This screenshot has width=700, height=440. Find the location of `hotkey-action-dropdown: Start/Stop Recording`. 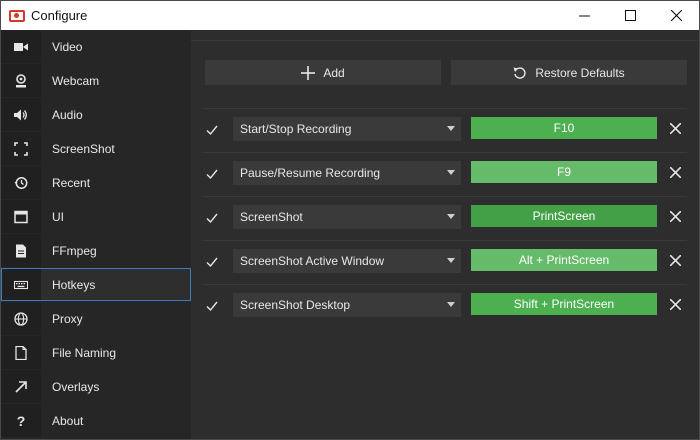

hotkey-action-dropdown: Start/Stop Recording is located at coordinates (347, 129).